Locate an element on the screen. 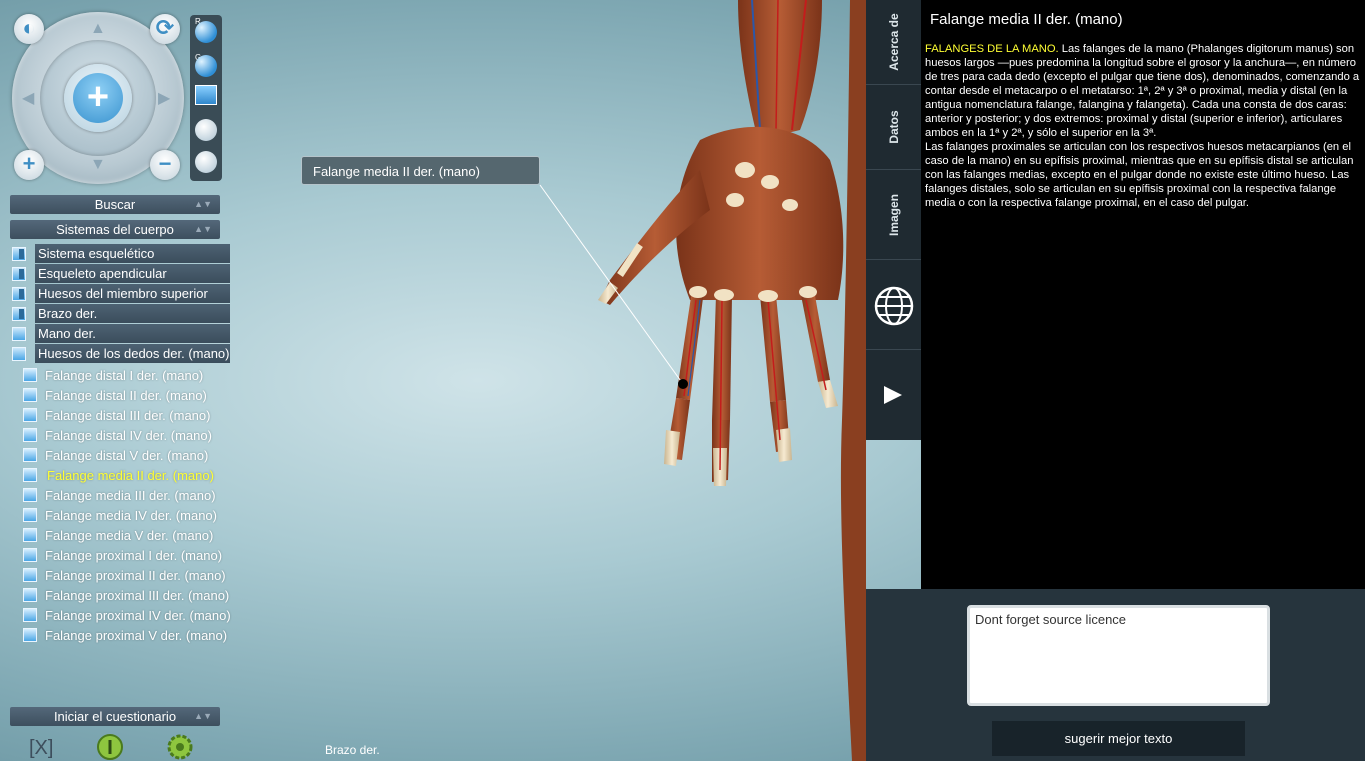 The image size is (1365, 761). leaf-item: Falange proximal I der. (mano) is located at coordinates (127, 555).